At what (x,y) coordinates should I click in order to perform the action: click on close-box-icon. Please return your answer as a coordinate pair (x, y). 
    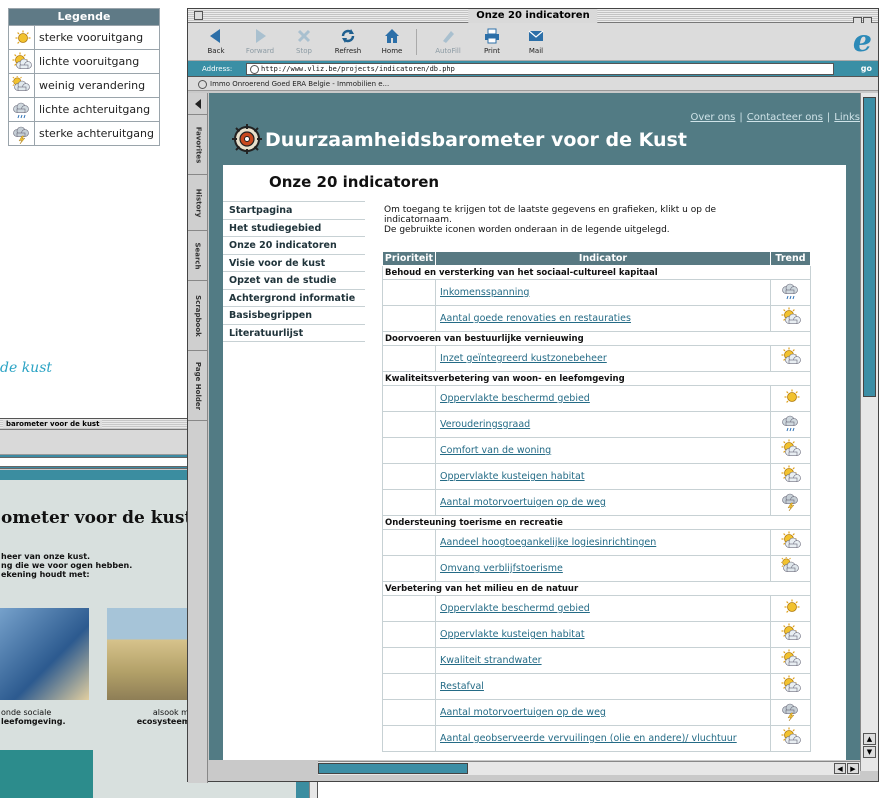
    Looking at the image, I should click on (198, 15).